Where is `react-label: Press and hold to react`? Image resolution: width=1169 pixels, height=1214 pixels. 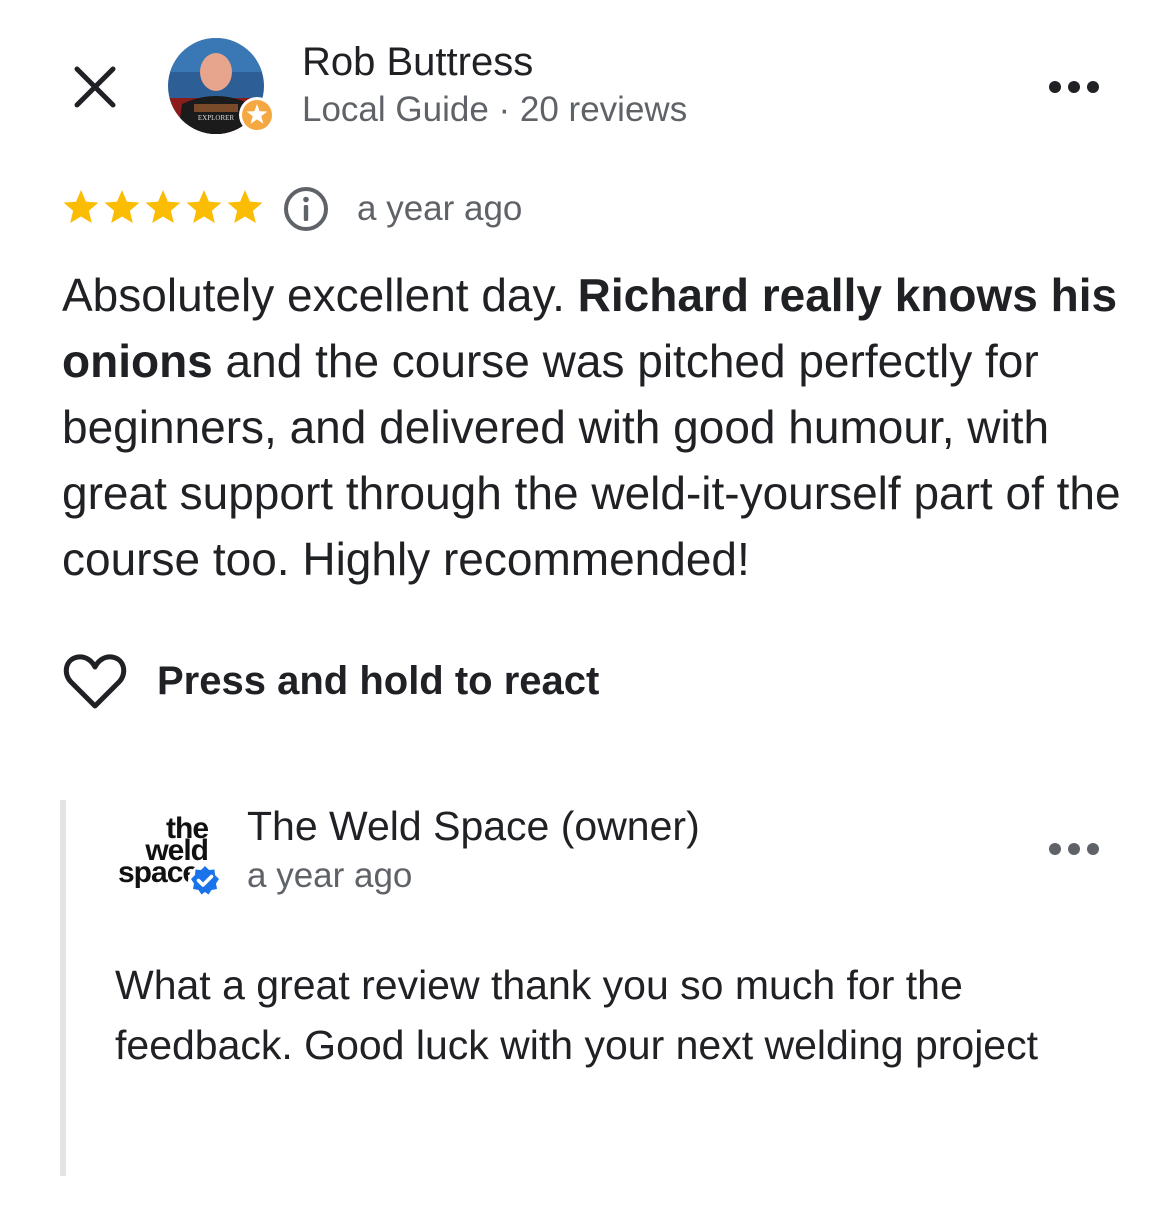 react-label: Press and hold to react is located at coordinates (378, 680).